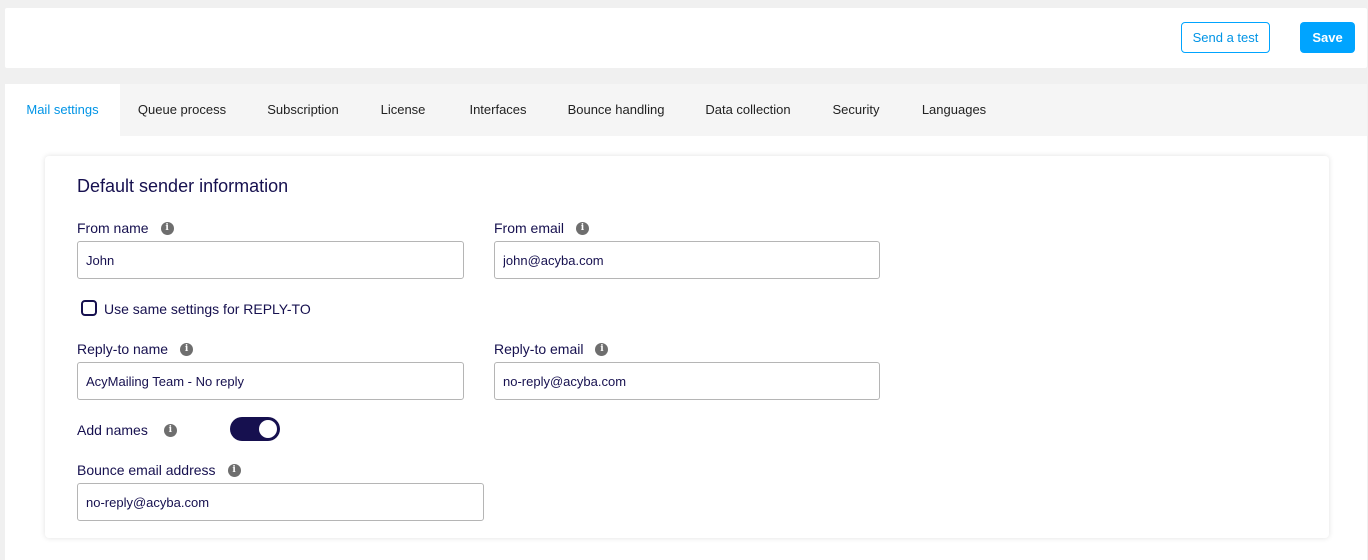  I want to click on section-title: Default sender information, so click(183, 186).